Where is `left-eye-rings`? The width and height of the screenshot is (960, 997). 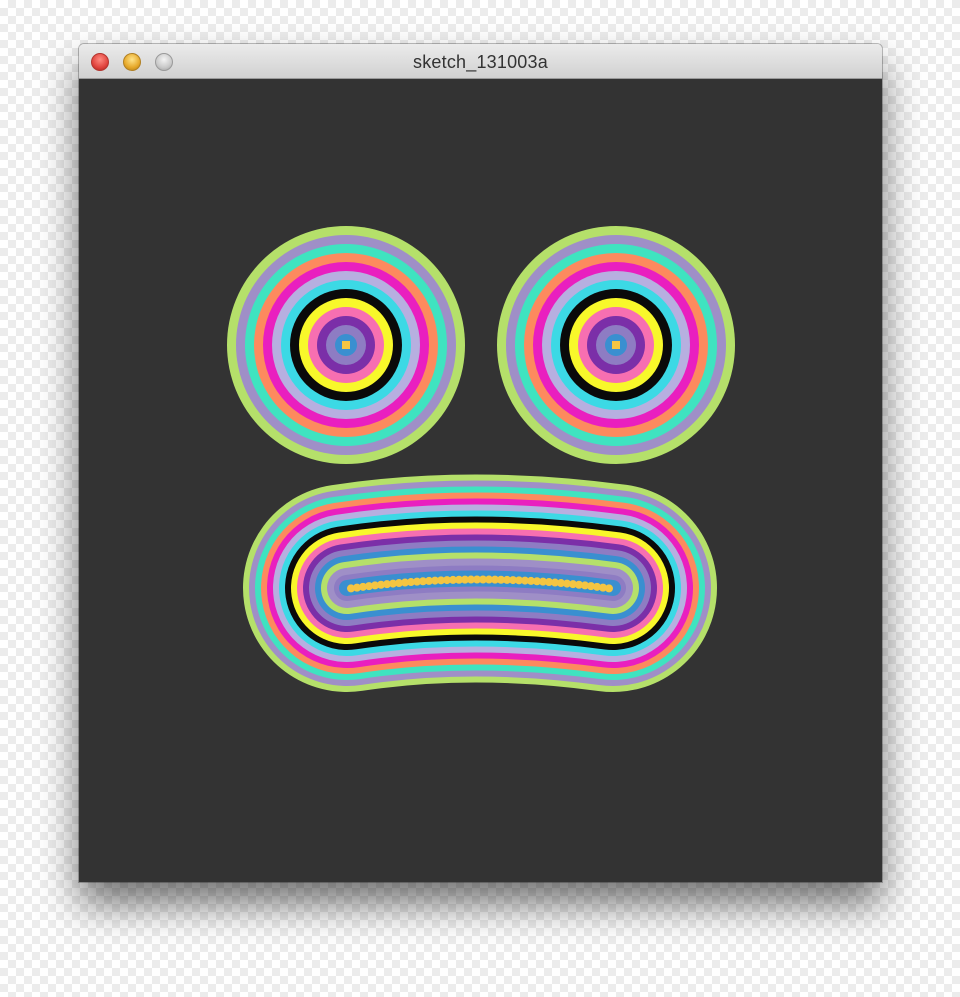 left-eye-rings is located at coordinates (346, 345).